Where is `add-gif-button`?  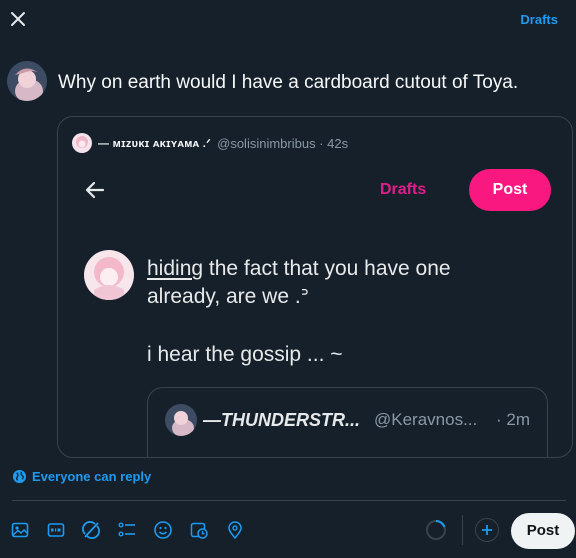 add-gif-button is located at coordinates (56, 530).